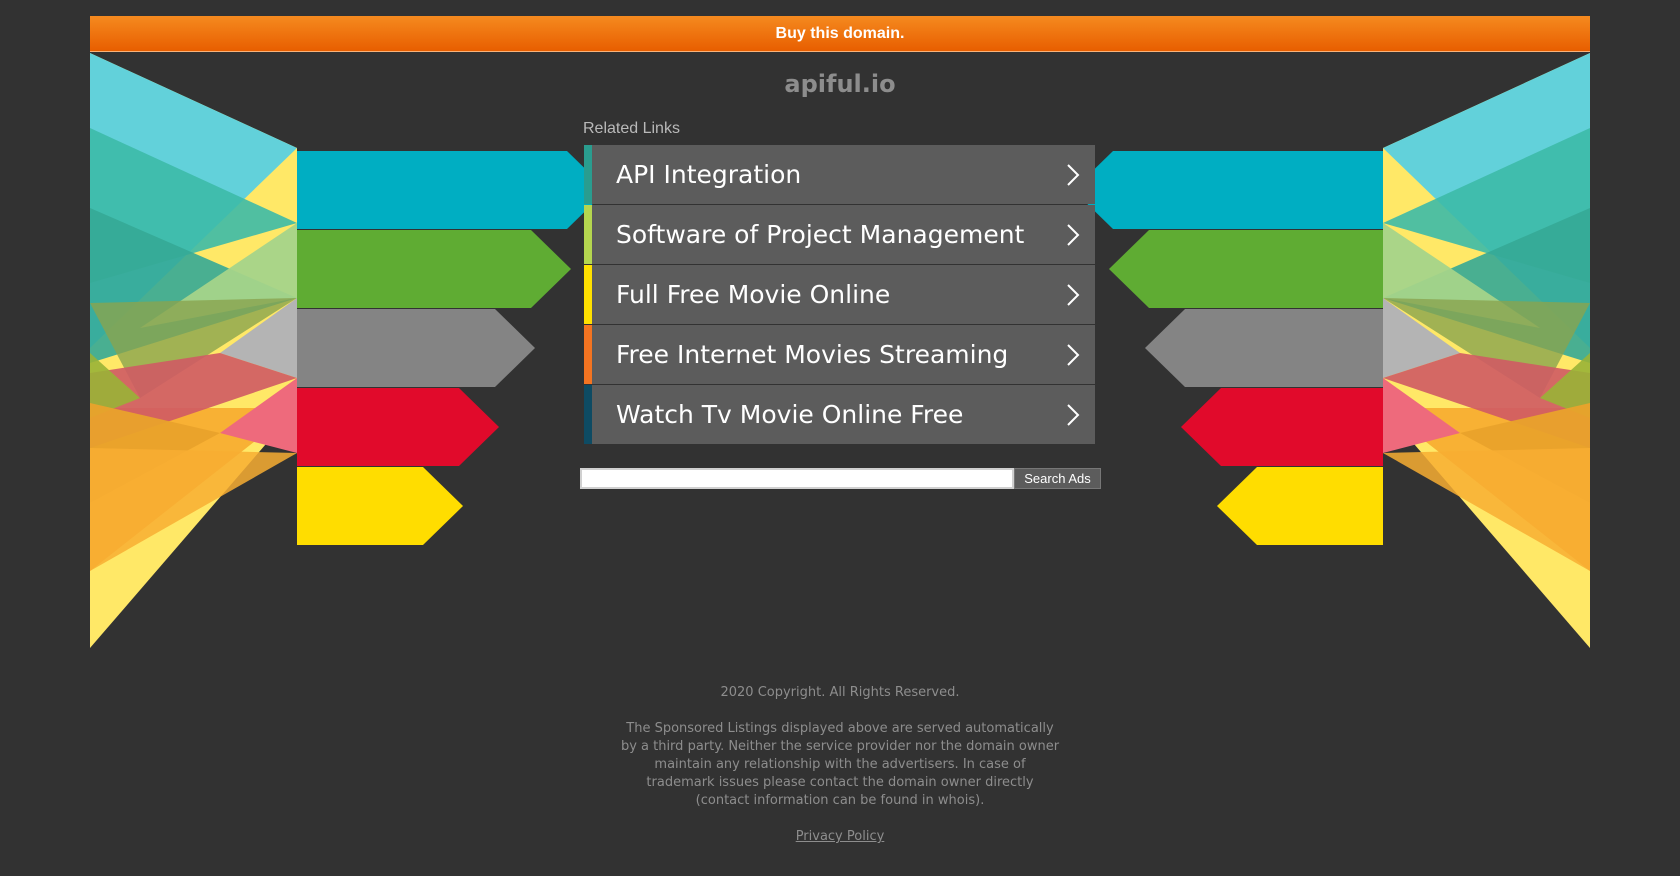 The width and height of the screenshot is (1680, 876). I want to click on related-link-api-integration: API Integration, so click(839, 174).